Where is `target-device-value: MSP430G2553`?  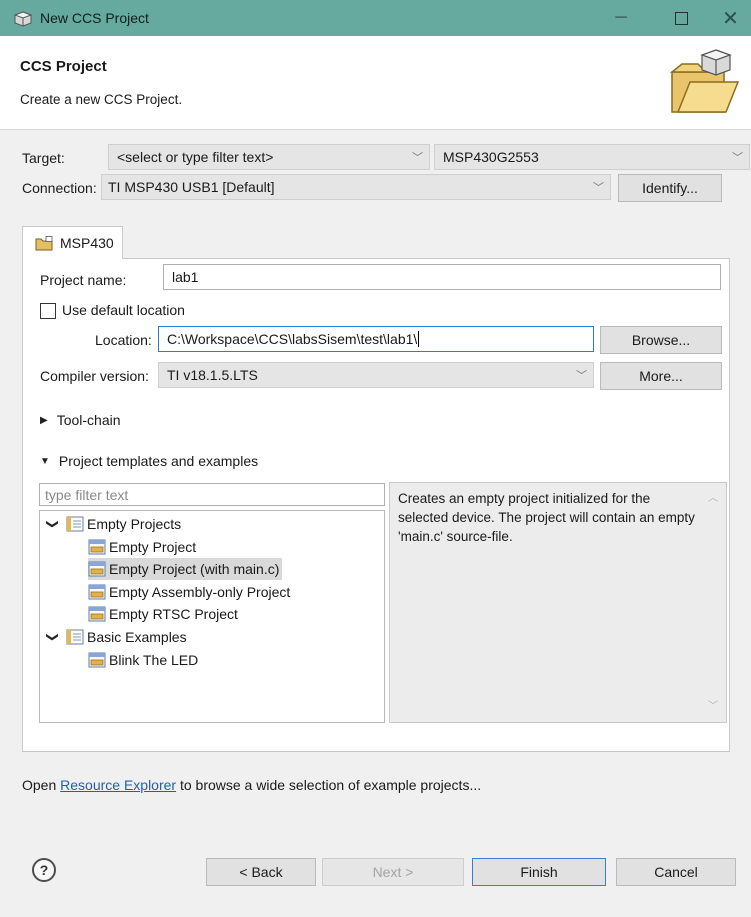 target-device-value: MSP430G2553 is located at coordinates (491, 157).